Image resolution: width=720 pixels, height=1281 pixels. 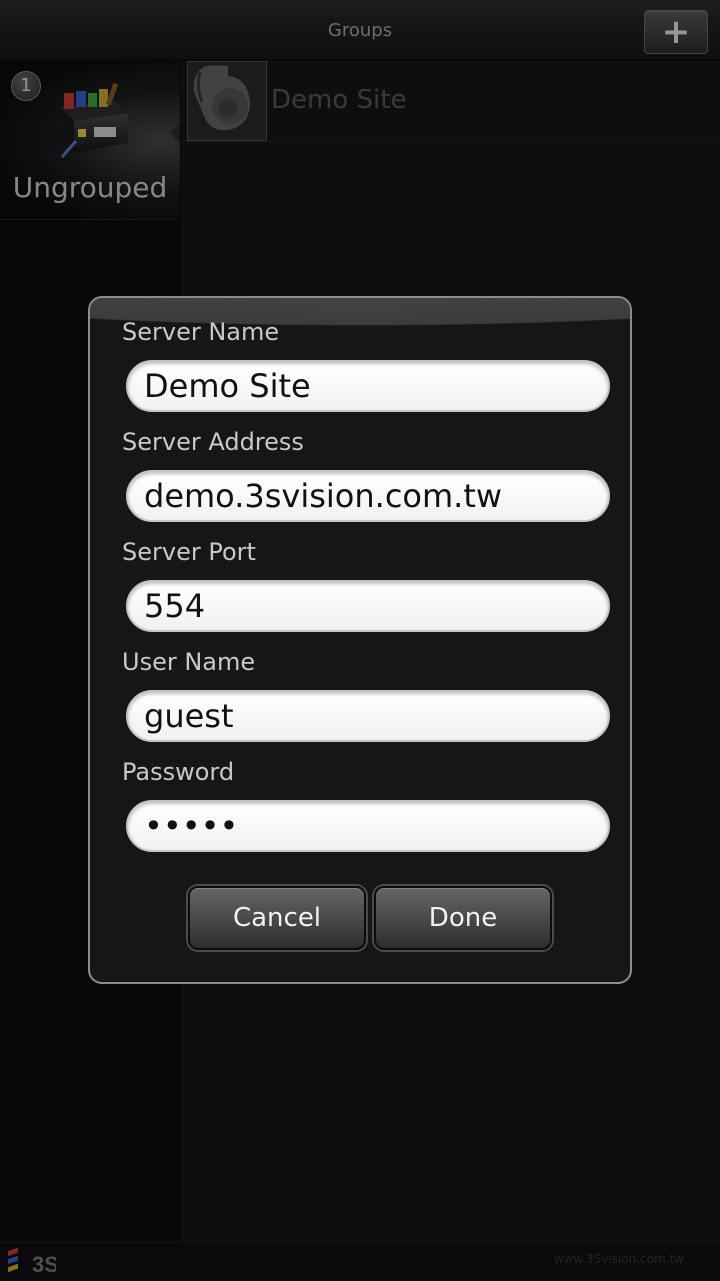 What do you see at coordinates (189, 552) in the screenshot?
I see `server-port-label: Server Port` at bounding box center [189, 552].